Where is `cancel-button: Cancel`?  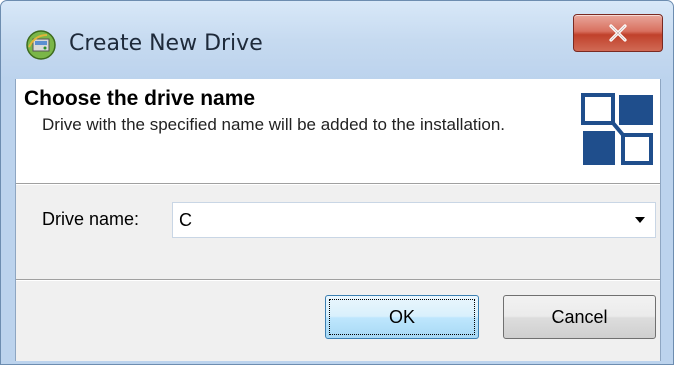 cancel-button: Cancel is located at coordinates (579, 317).